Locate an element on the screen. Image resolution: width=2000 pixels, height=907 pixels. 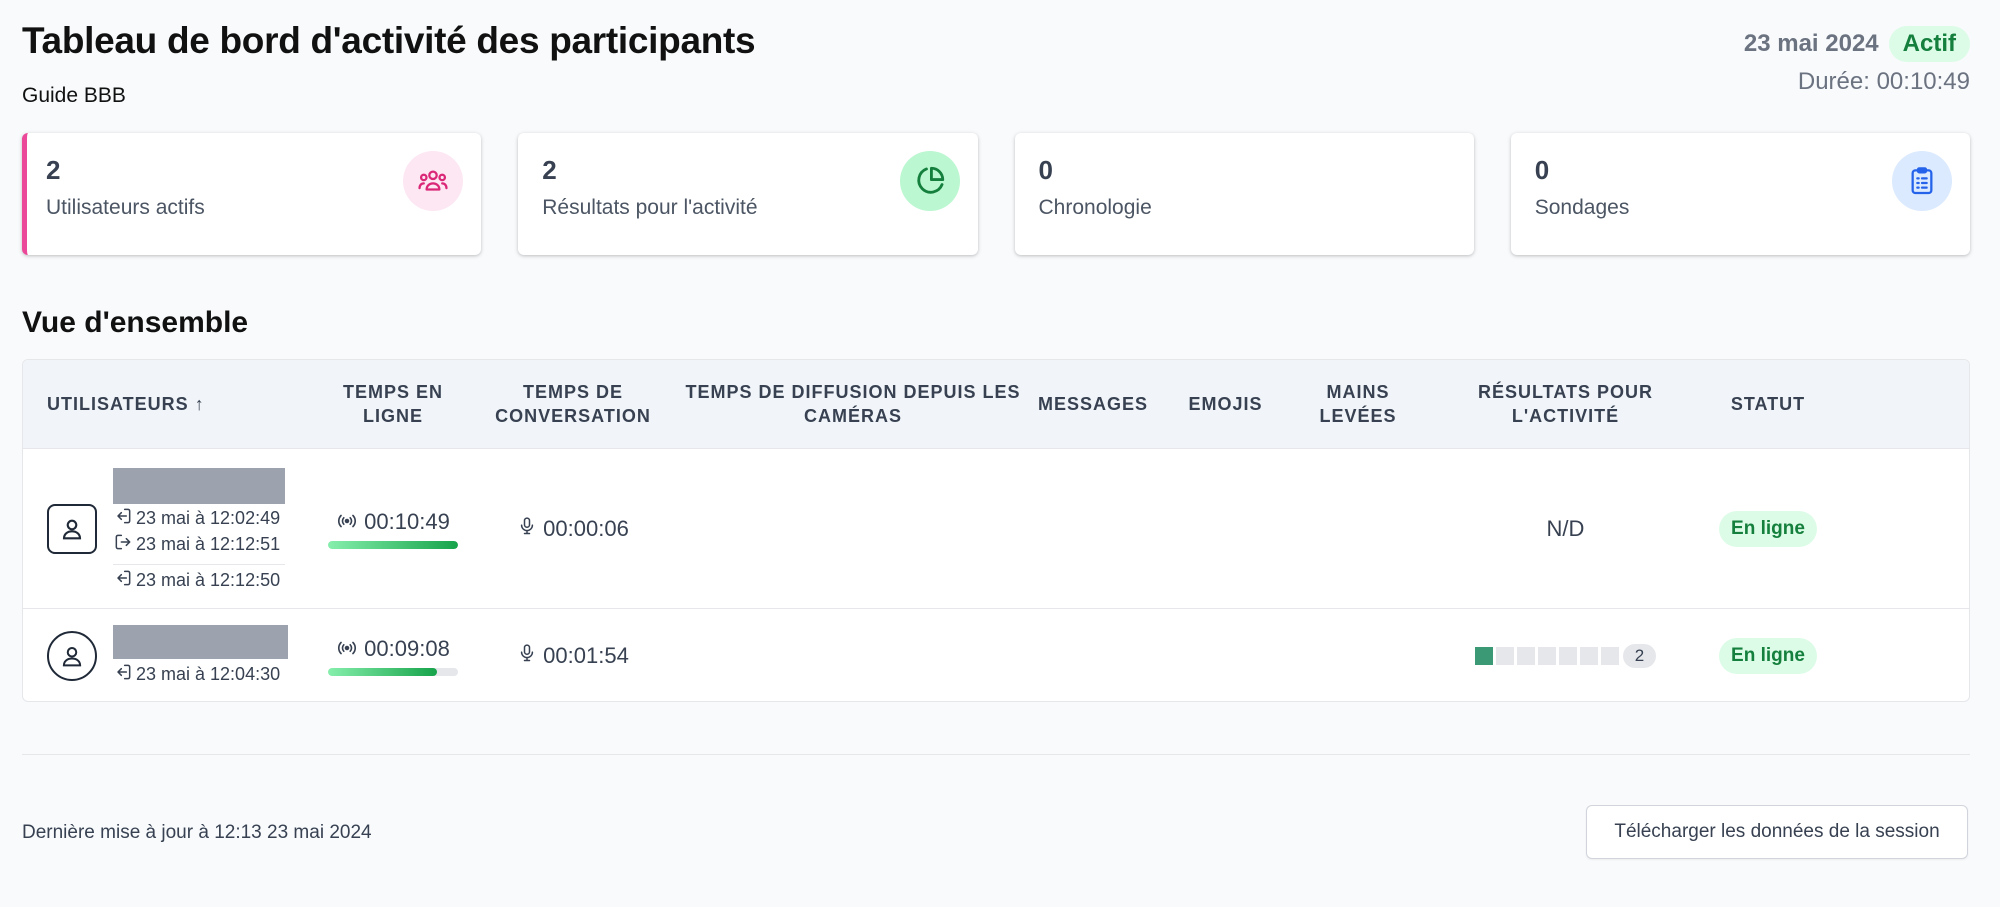
column-users-sort: UTILISATEURS ↑ is located at coordinates (173, 404).